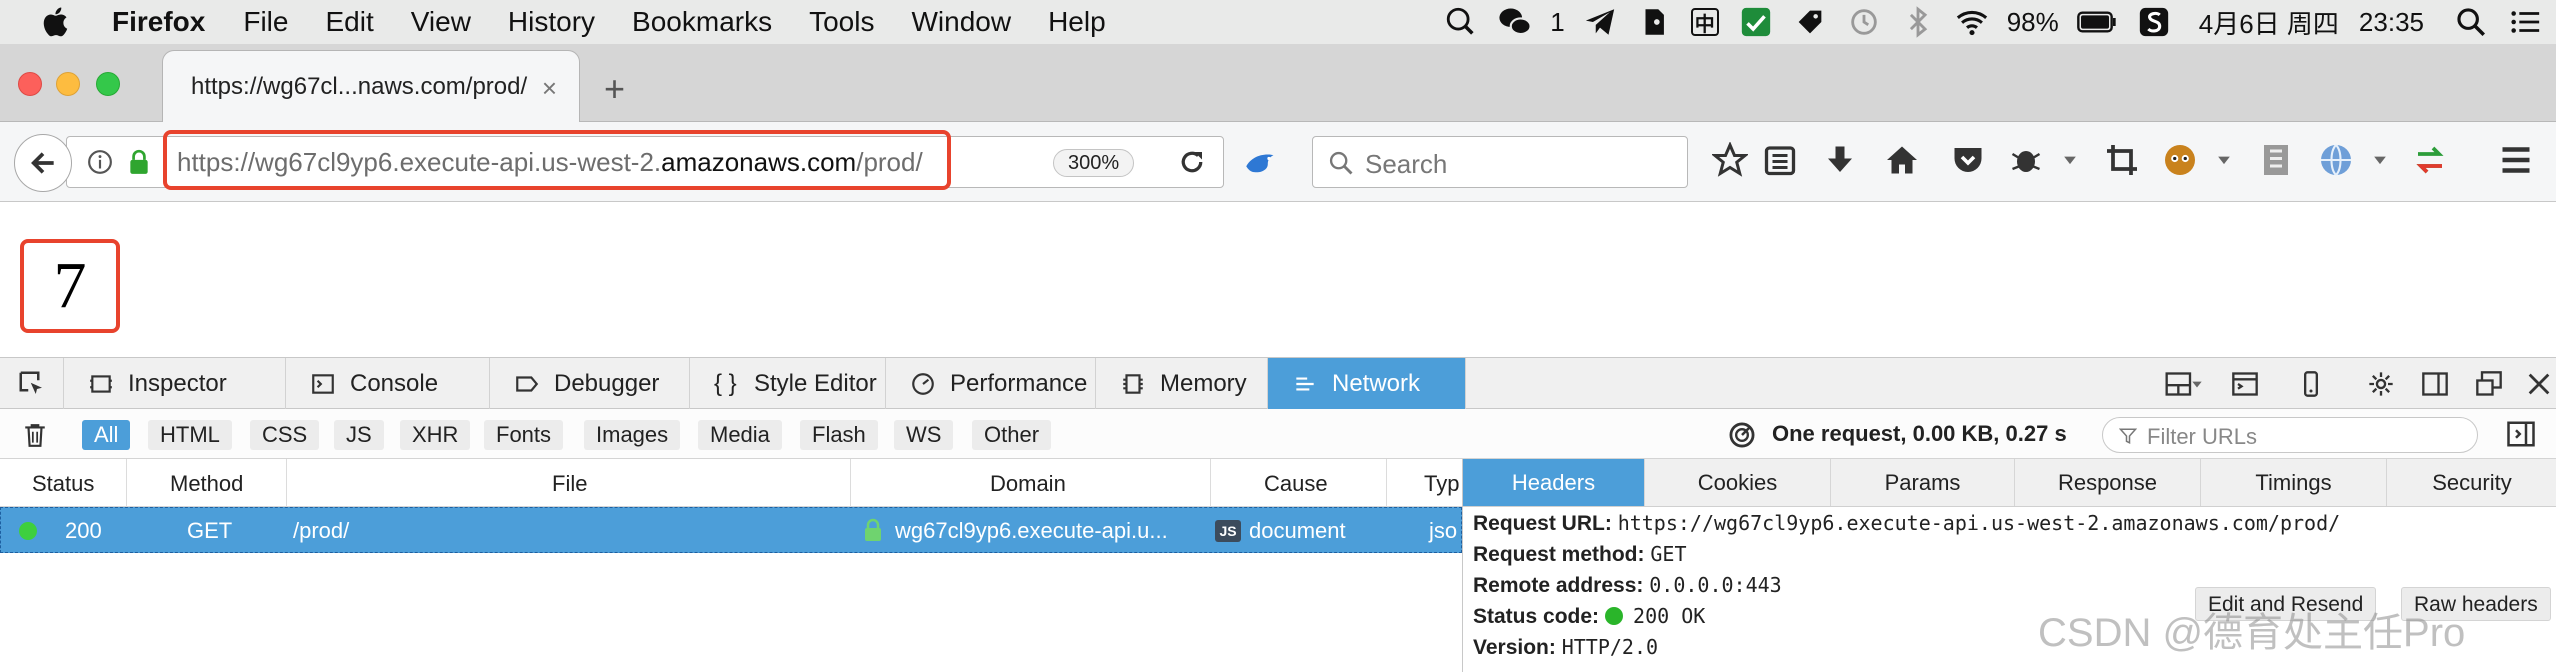 The width and height of the screenshot is (2556, 672). I want to click on extension-bird-icon, so click(1261, 163).